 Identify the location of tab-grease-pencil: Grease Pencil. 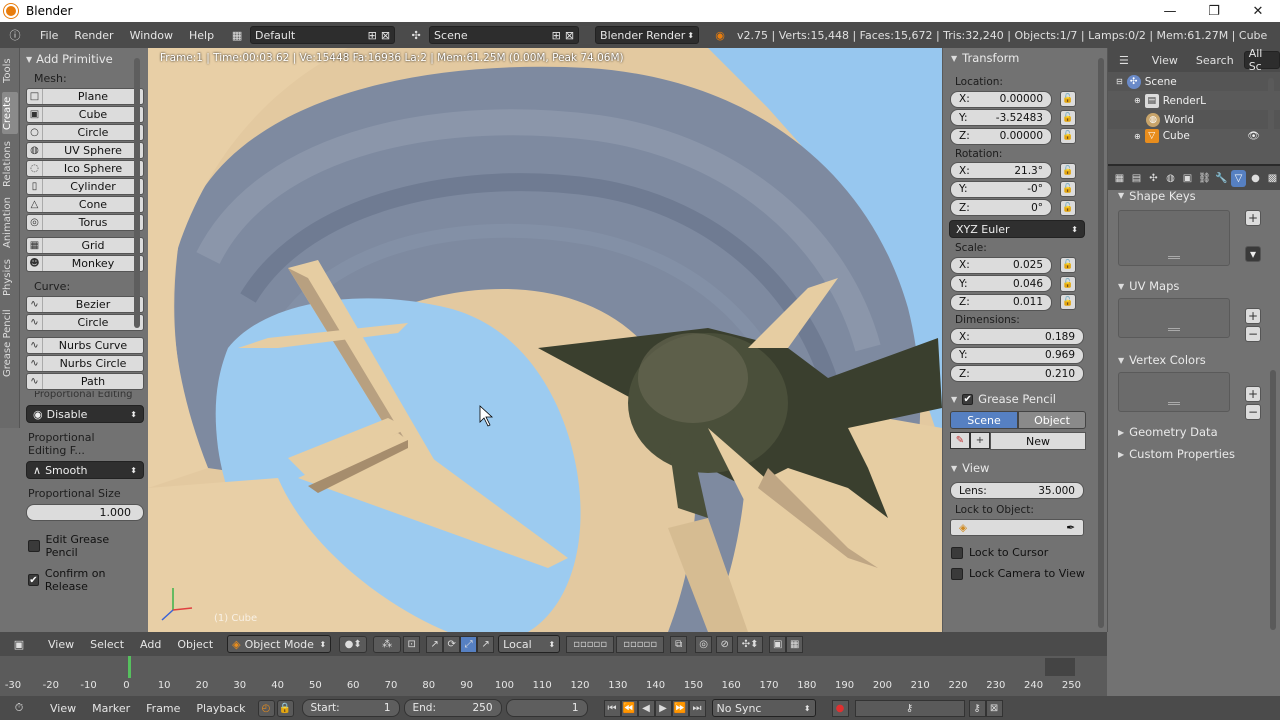
(10, 343).